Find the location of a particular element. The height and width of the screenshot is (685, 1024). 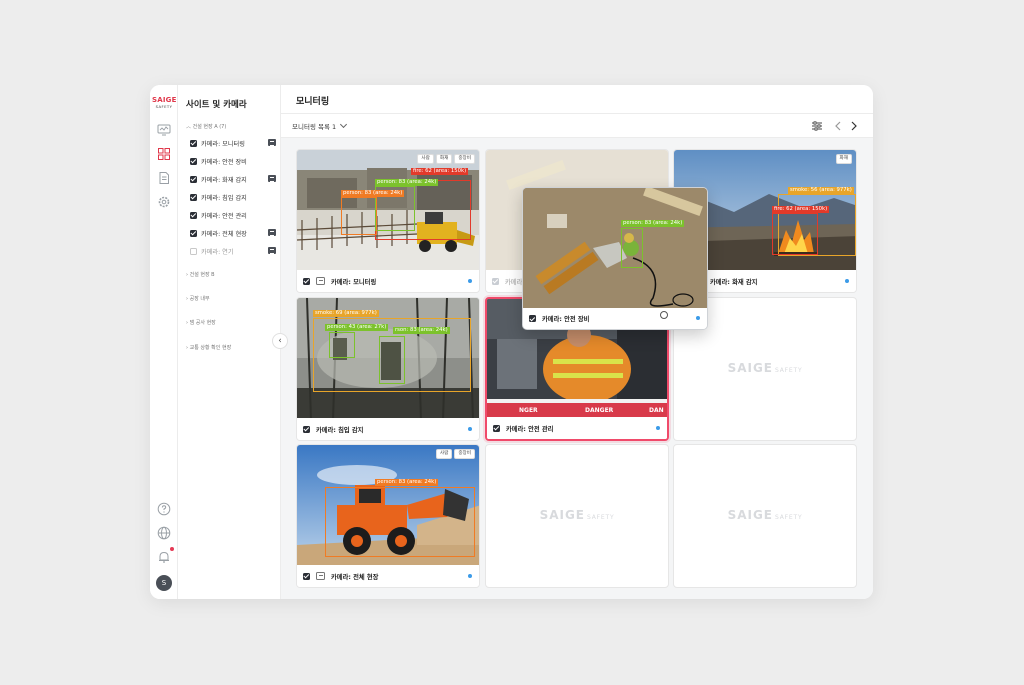

camera-item-site: 카메라: 전체 현장 is located at coordinates (233, 233).